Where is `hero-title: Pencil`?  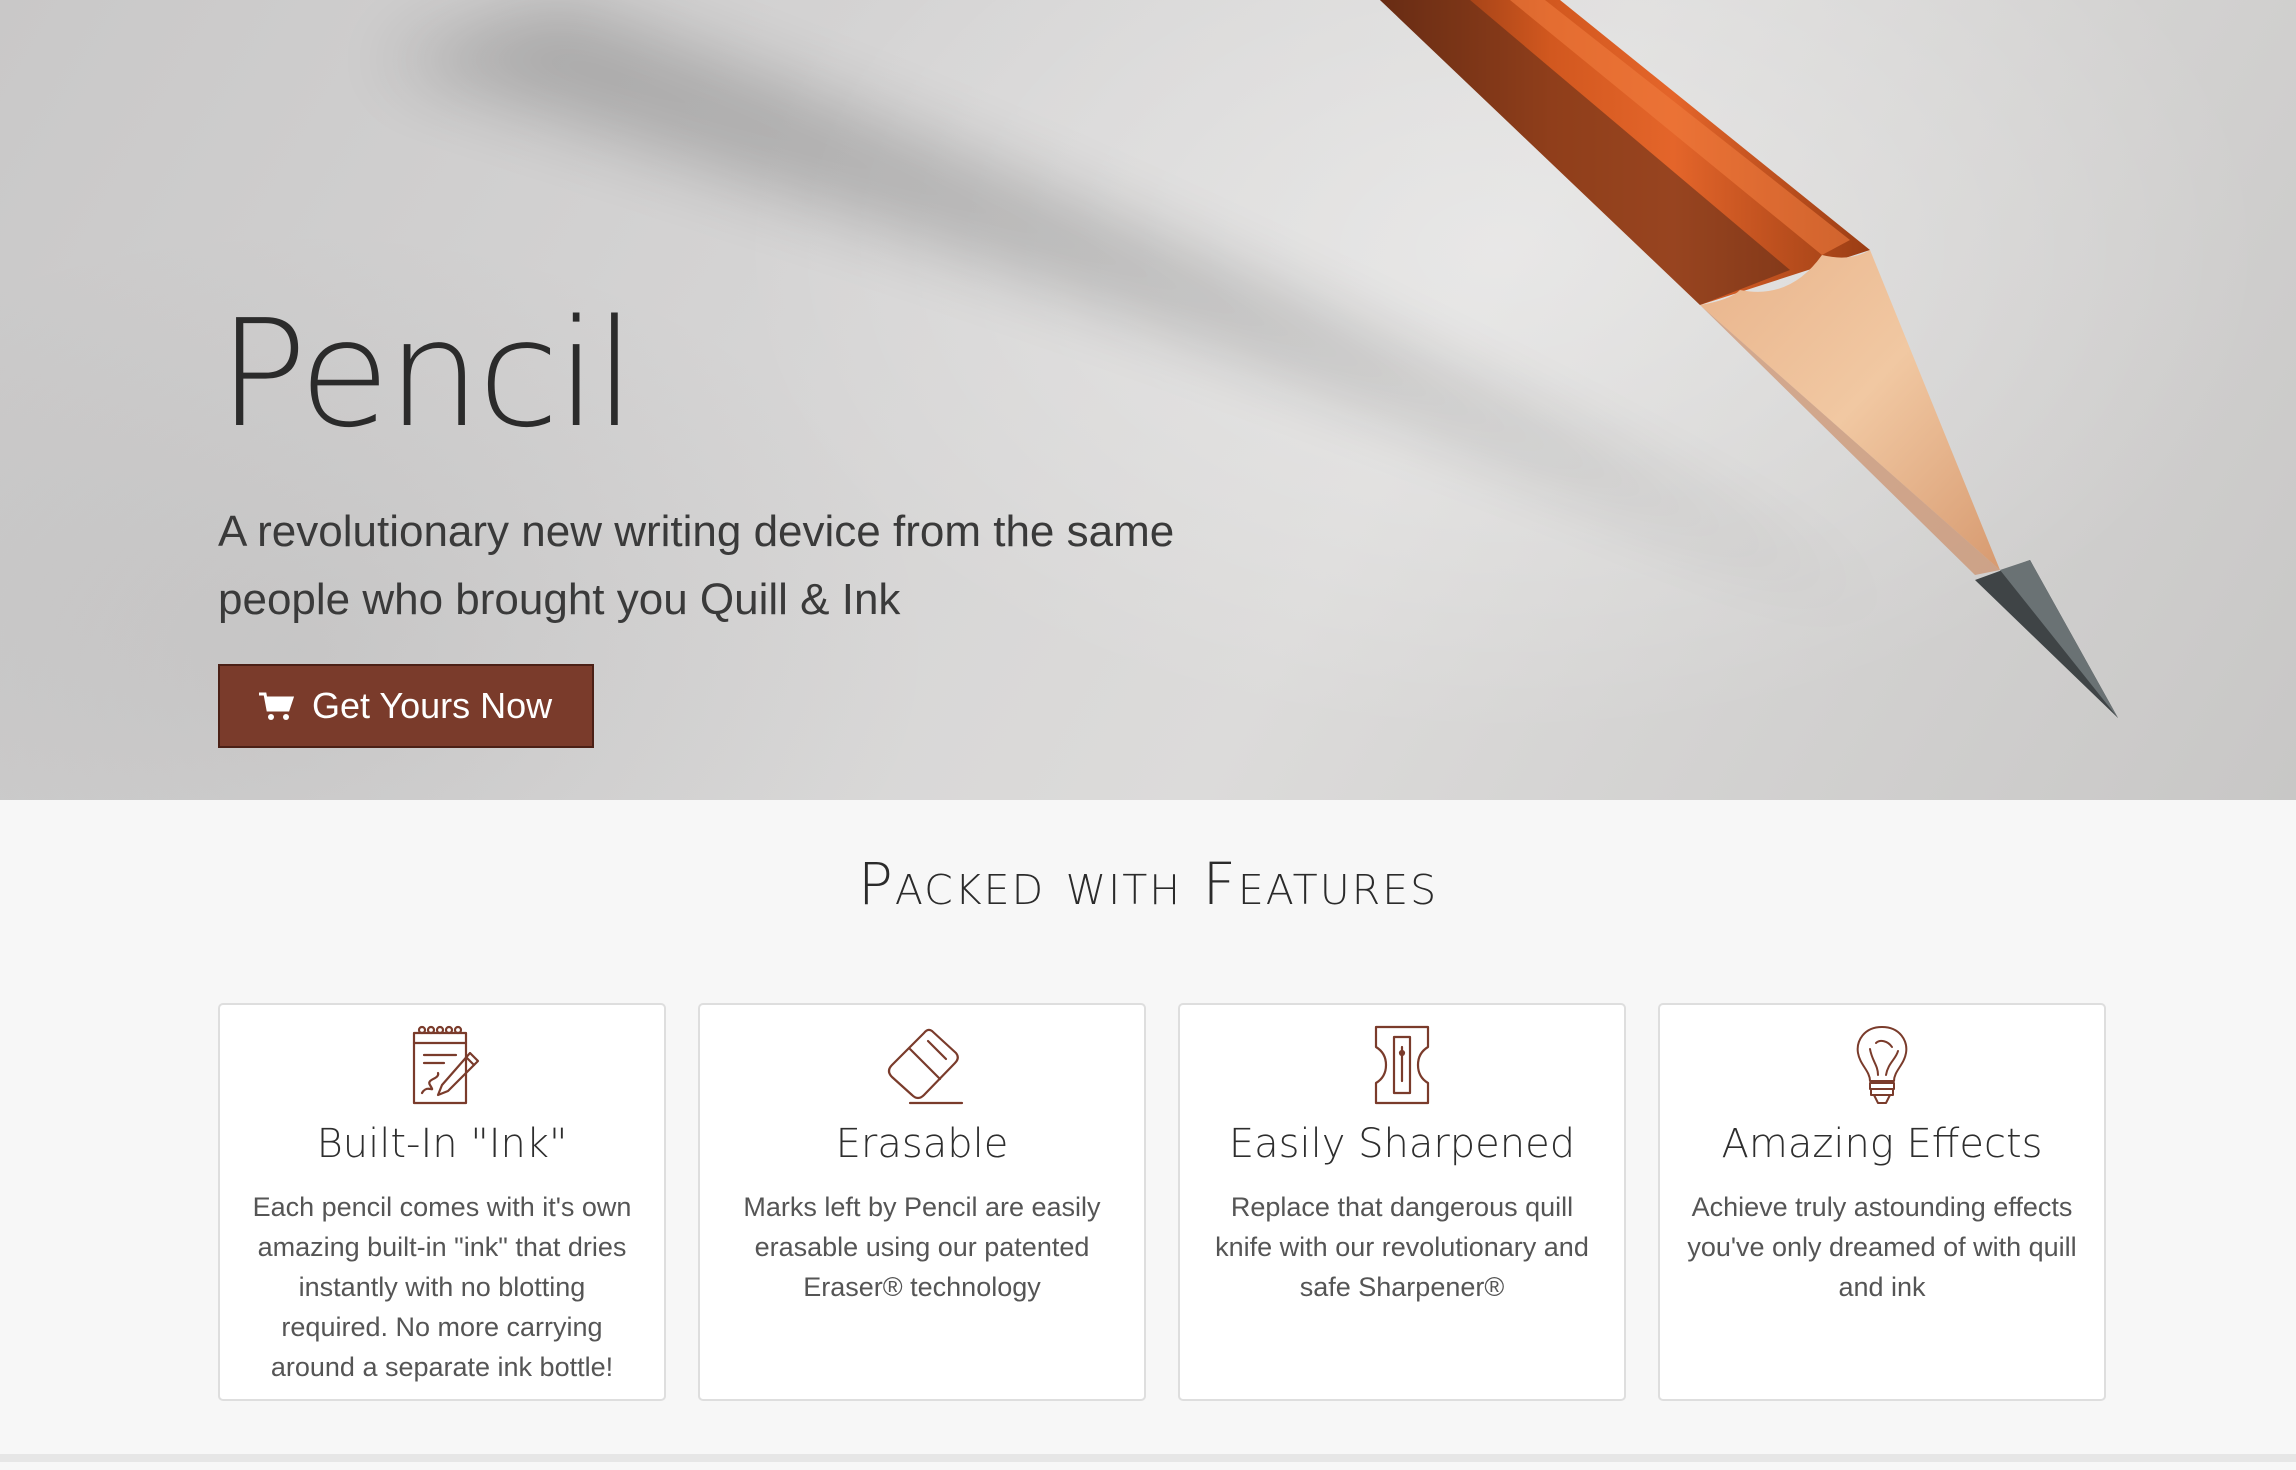
hero-title: Pencil is located at coordinates (426, 374).